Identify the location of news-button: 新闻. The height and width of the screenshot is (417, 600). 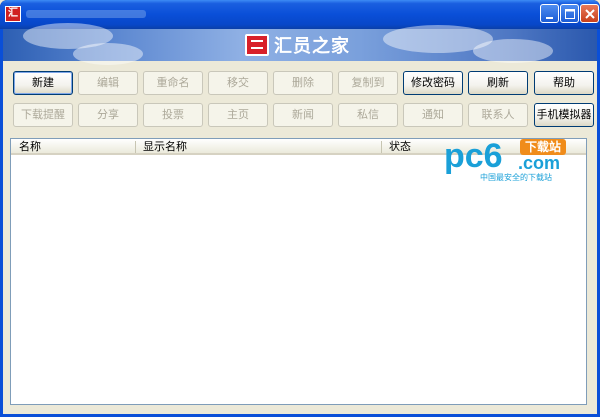
(303, 115).